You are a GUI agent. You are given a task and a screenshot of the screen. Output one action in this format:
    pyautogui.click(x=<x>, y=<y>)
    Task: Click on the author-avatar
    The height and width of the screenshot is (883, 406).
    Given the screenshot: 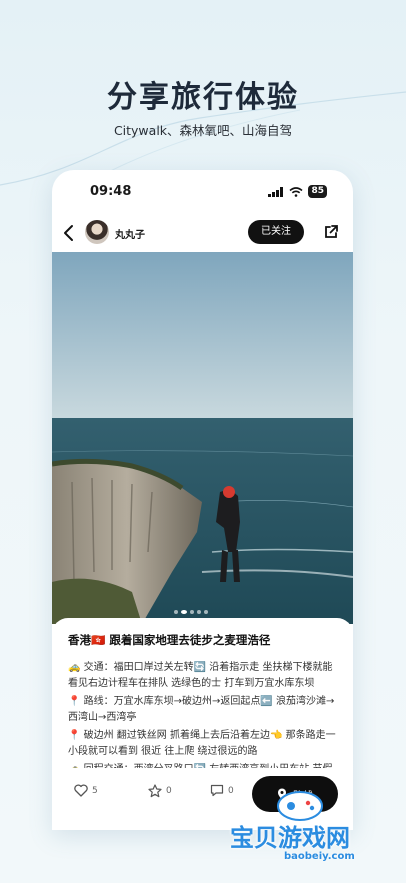 What is the action you would take?
    pyautogui.click(x=97, y=232)
    